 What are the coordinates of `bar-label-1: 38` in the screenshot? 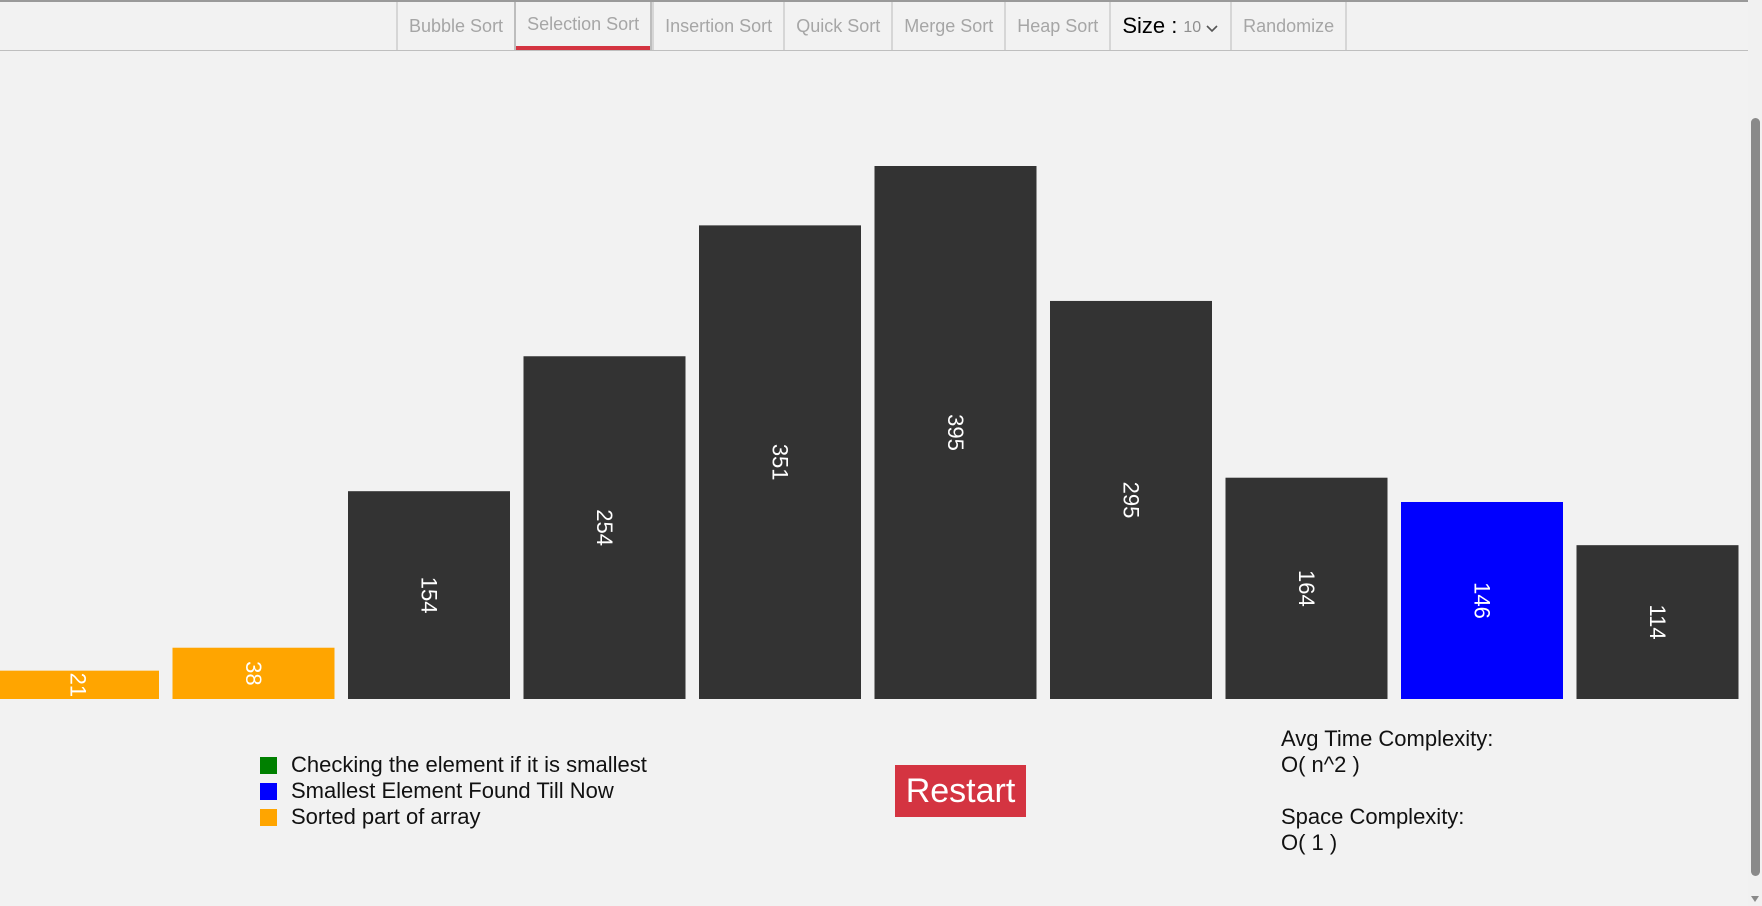 It's located at (253, 673).